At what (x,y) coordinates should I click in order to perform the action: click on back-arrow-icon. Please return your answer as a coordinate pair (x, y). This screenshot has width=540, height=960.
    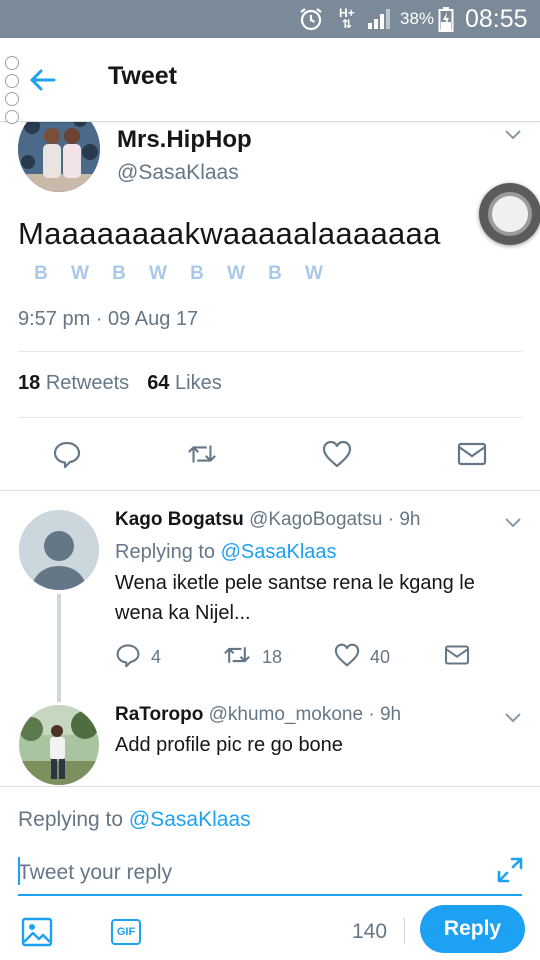
    Looking at the image, I should click on (42, 80).